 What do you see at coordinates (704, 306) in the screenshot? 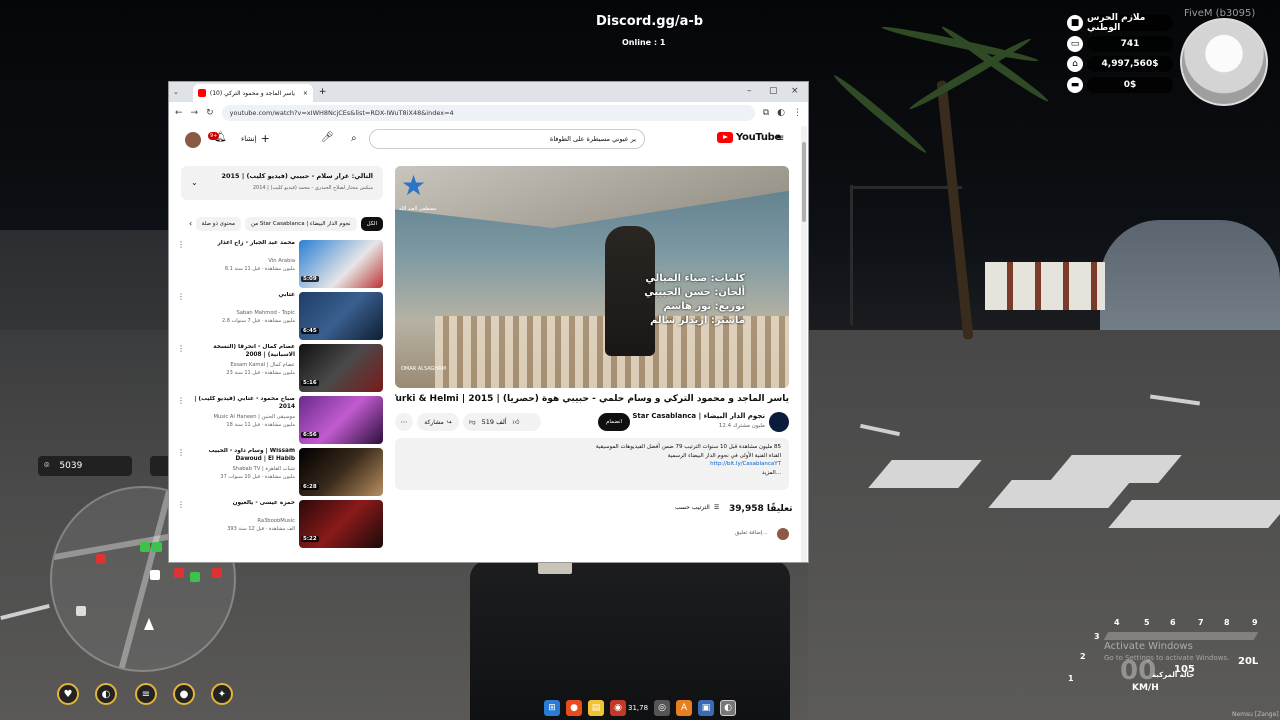
I see `video-credit-line: توزيع: نور هاشم` at bounding box center [704, 306].